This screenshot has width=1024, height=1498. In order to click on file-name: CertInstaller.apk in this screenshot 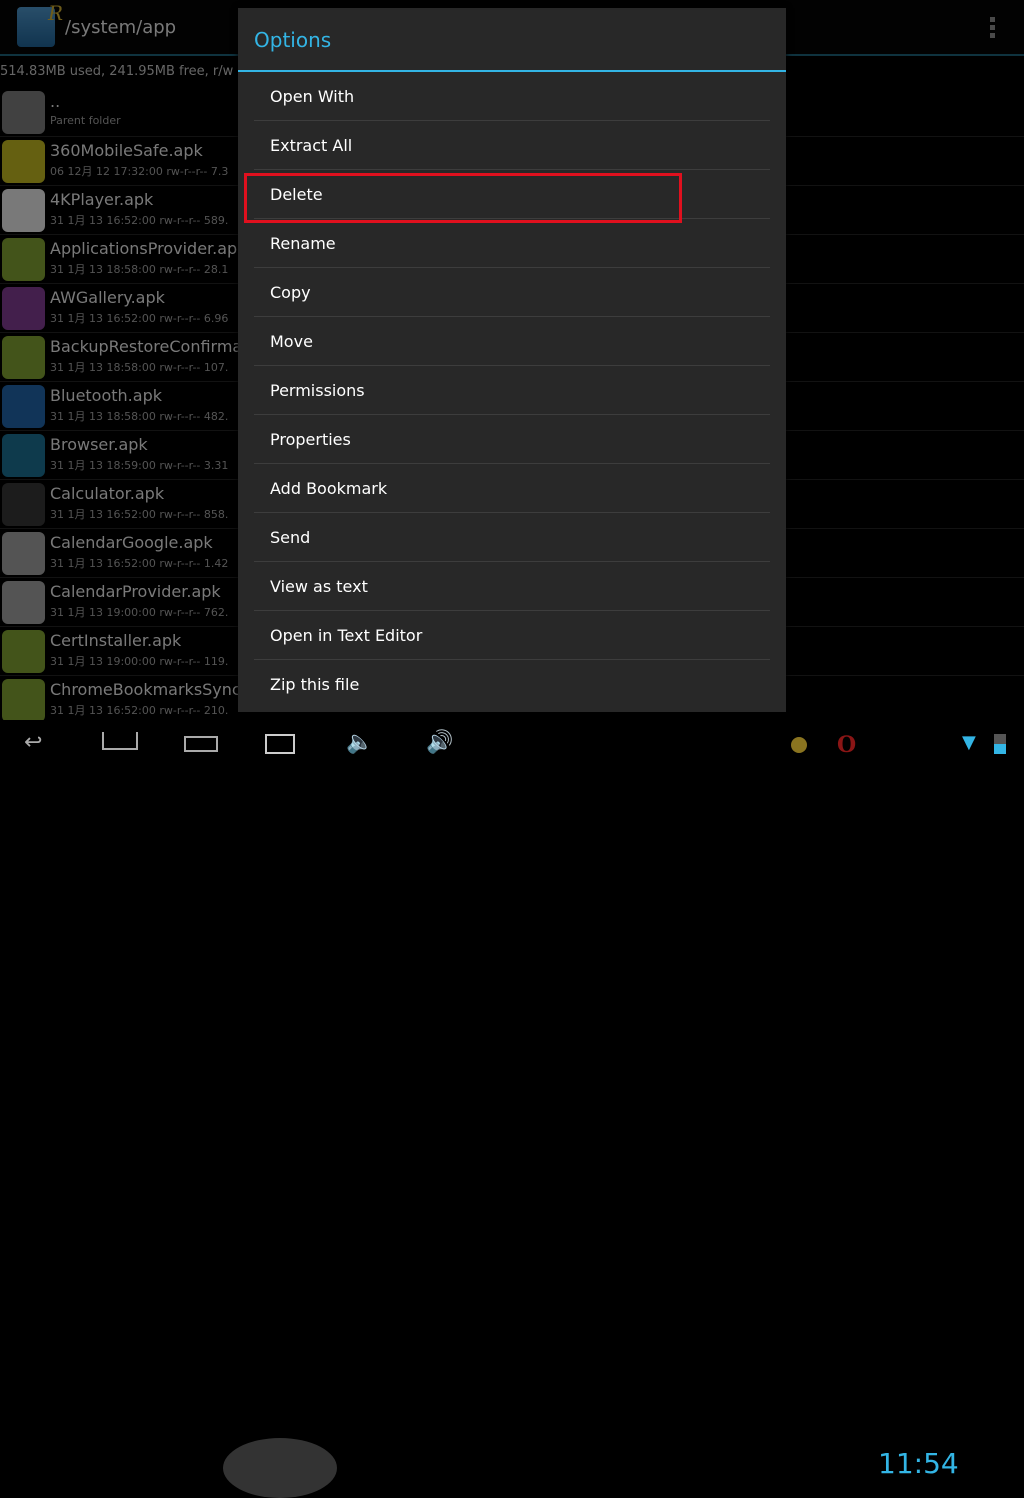, I will do `click(116, 640)`.